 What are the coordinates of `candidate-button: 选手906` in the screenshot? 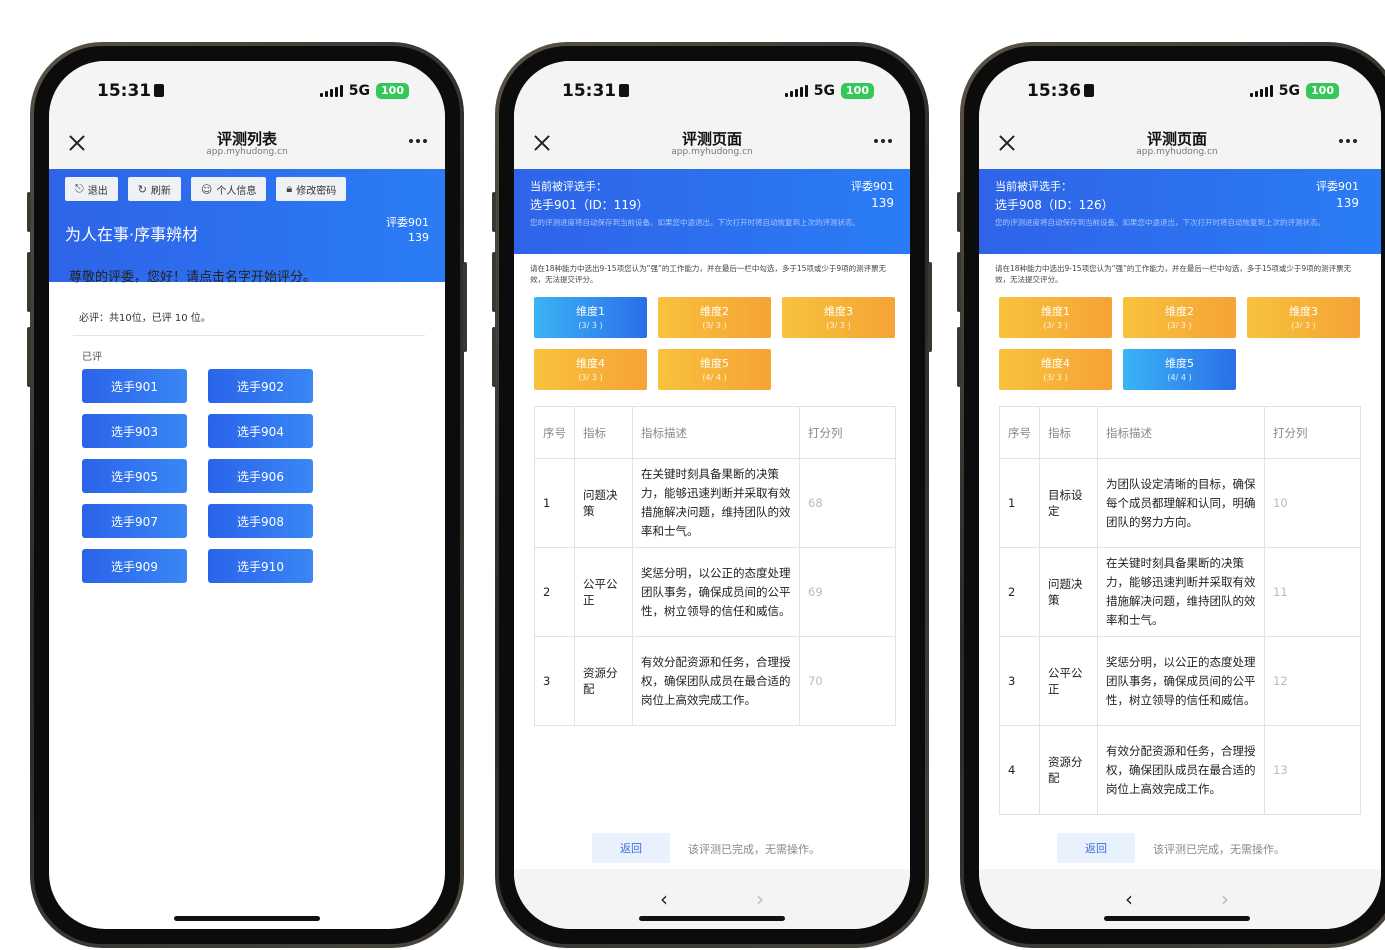 It's located at (260, 476).